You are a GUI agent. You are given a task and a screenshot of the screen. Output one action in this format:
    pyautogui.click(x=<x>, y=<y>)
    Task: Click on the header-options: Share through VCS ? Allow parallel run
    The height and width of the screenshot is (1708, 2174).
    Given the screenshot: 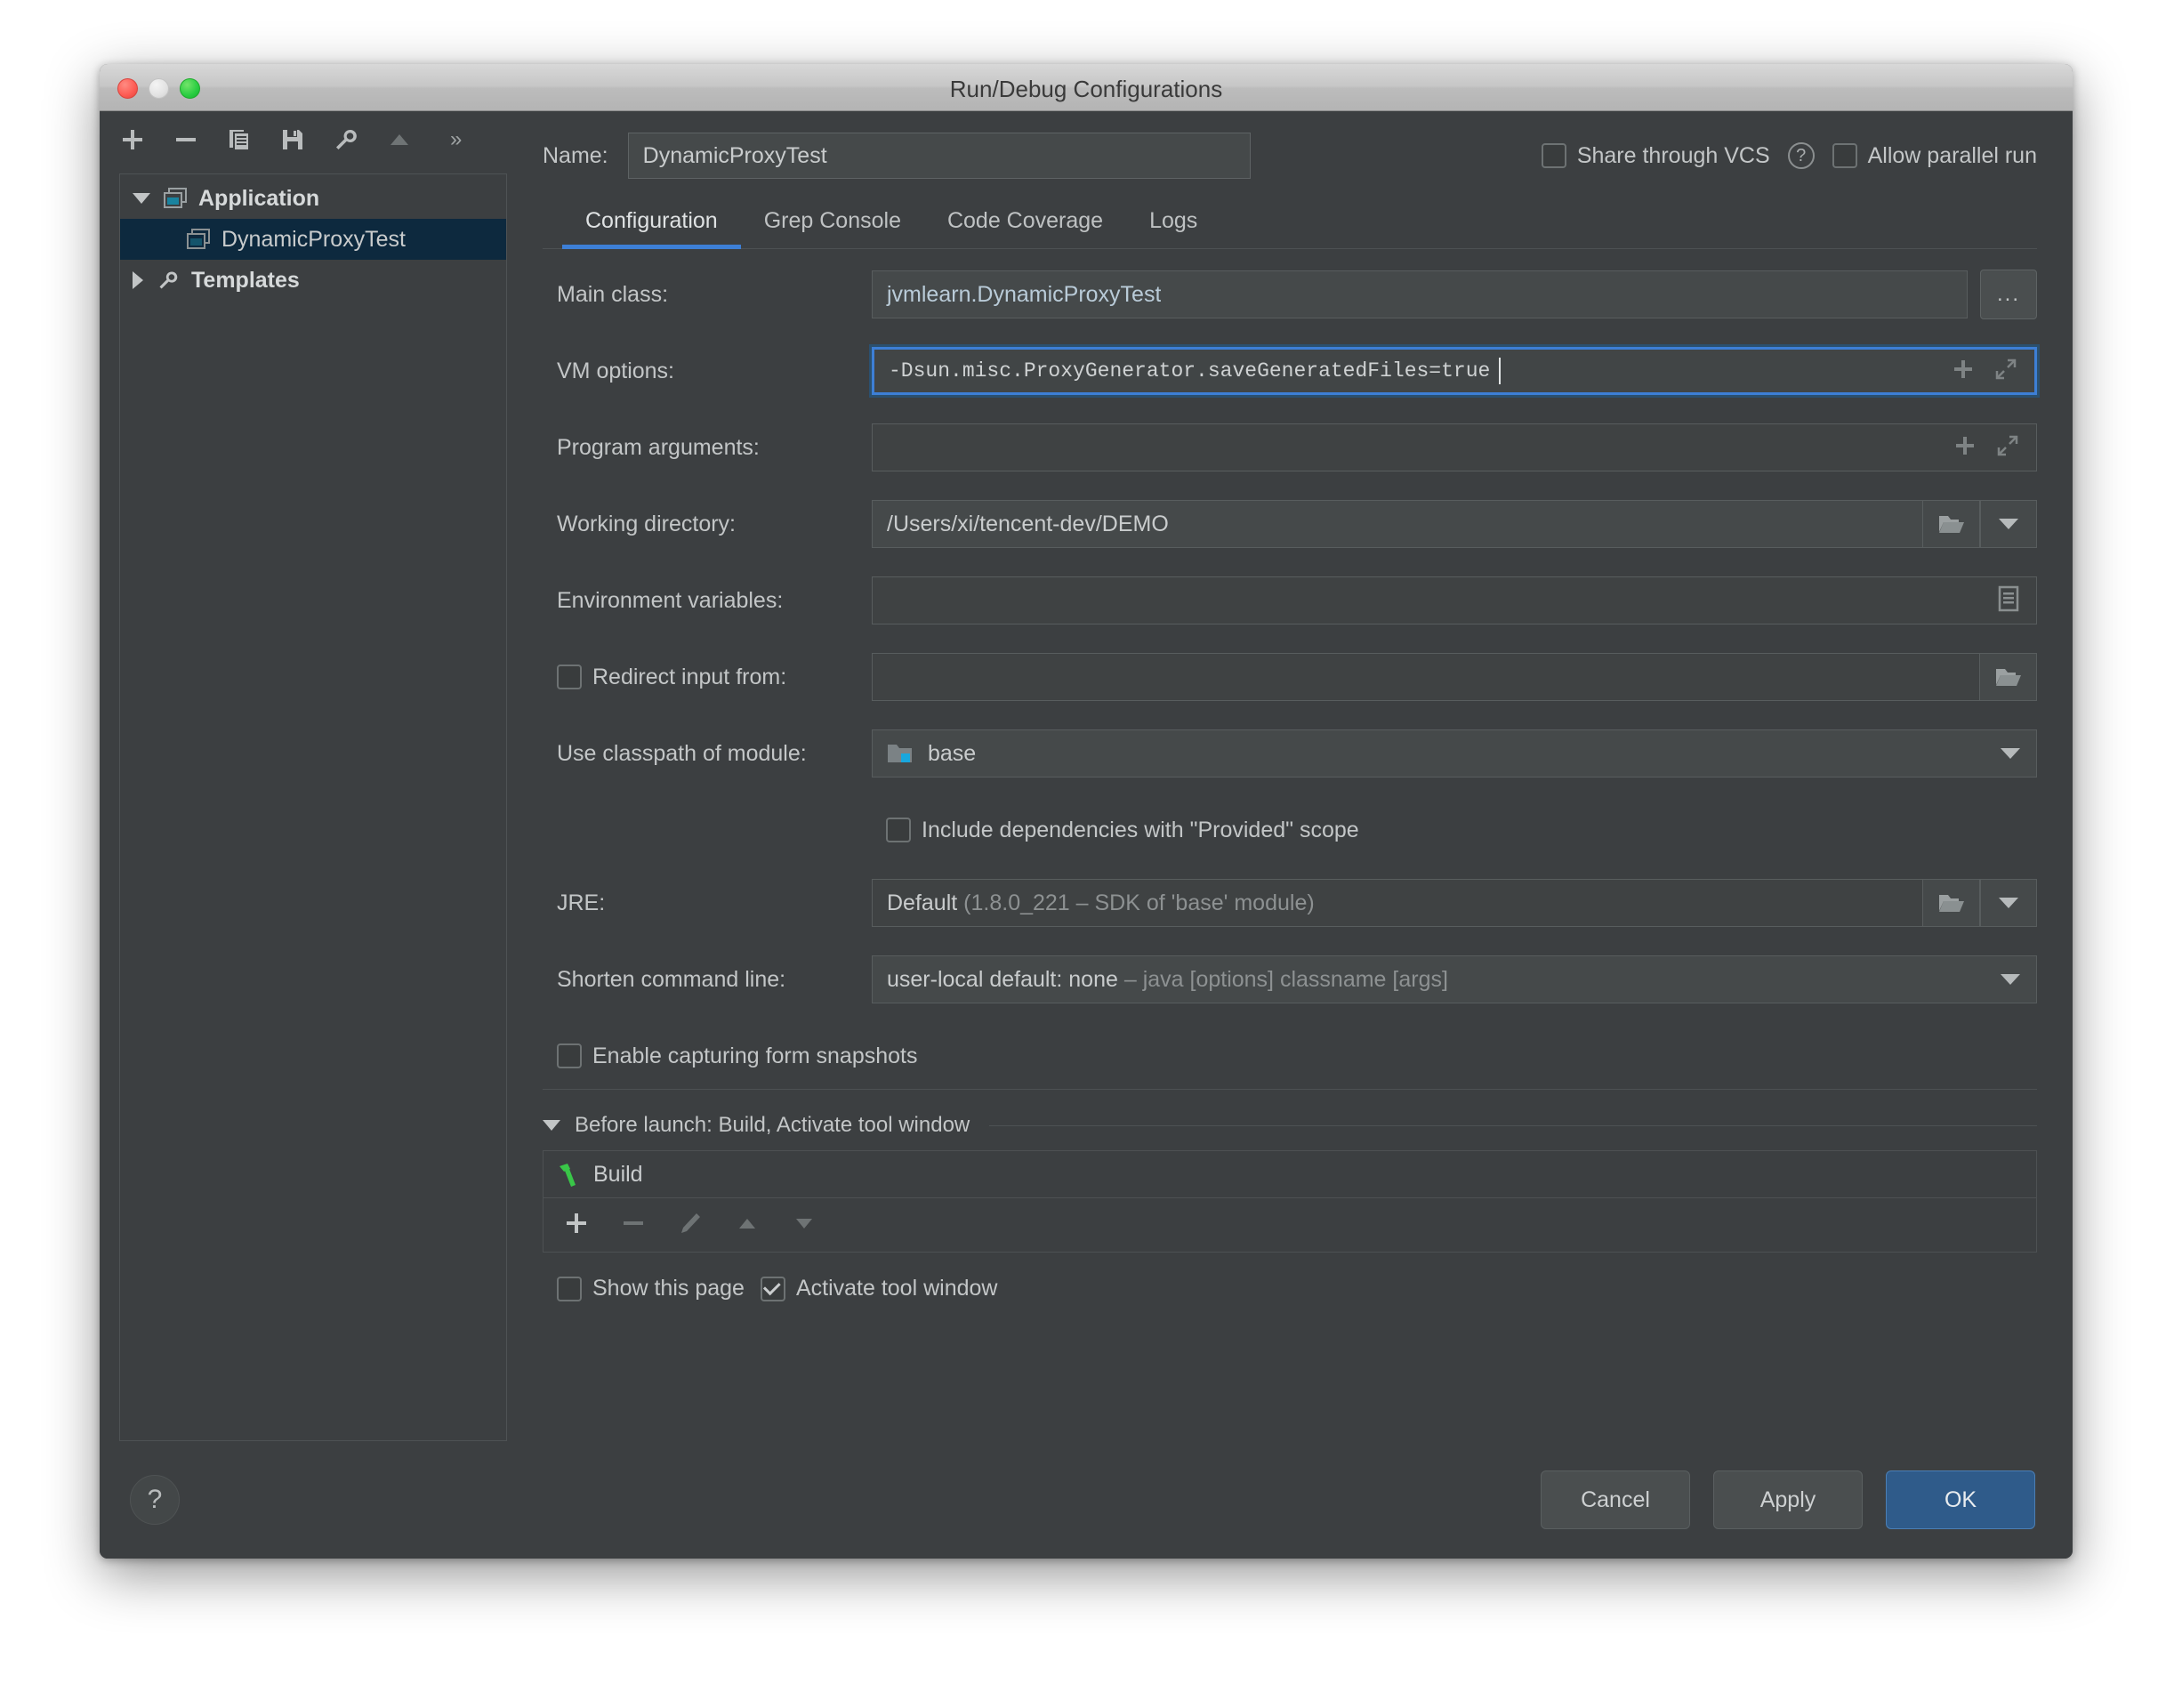 What is the action you would take?
    pyautogui.click(x=1789, y=155)
    